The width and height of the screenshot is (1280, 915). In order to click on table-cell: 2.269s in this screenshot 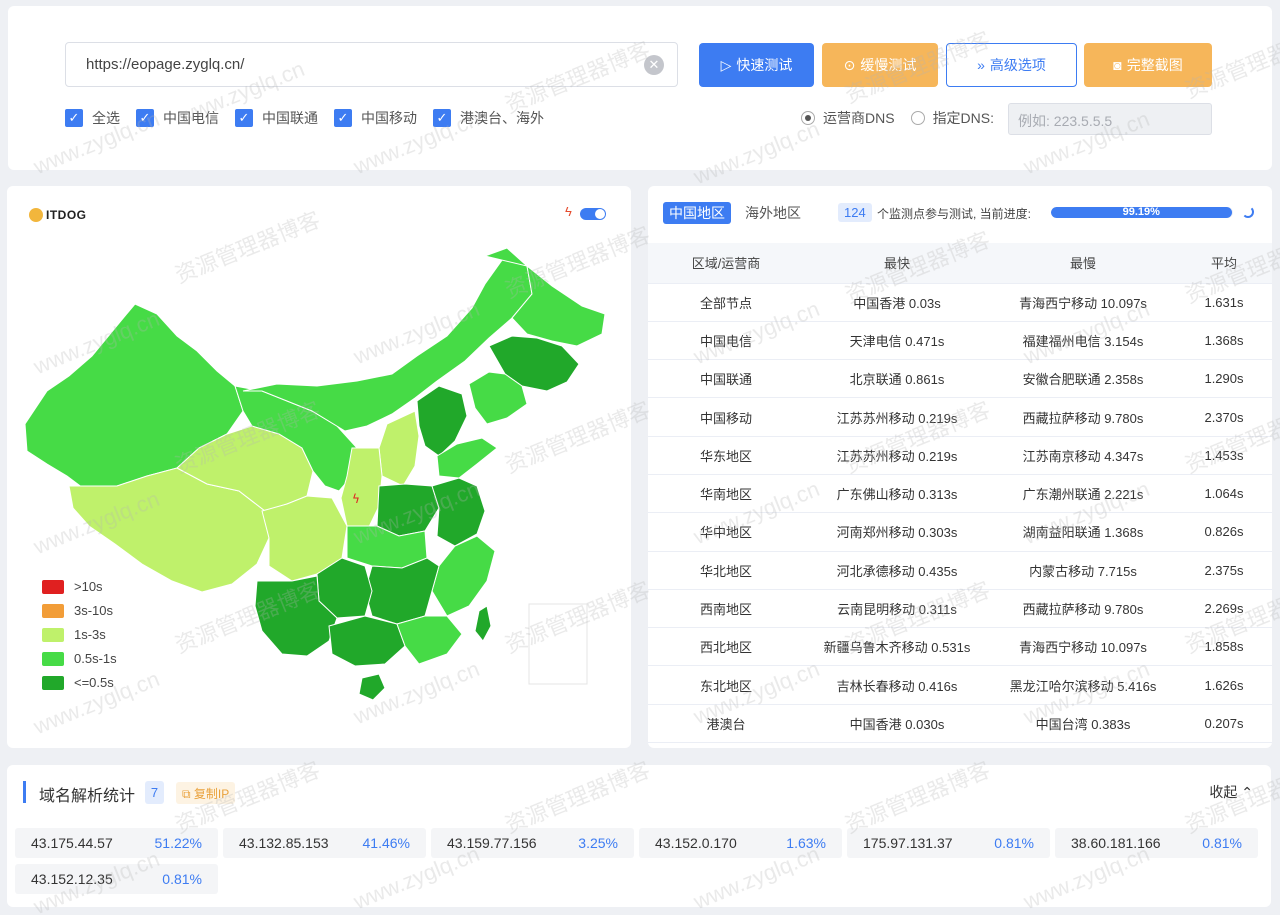, I will do `click(1224, 609)`.